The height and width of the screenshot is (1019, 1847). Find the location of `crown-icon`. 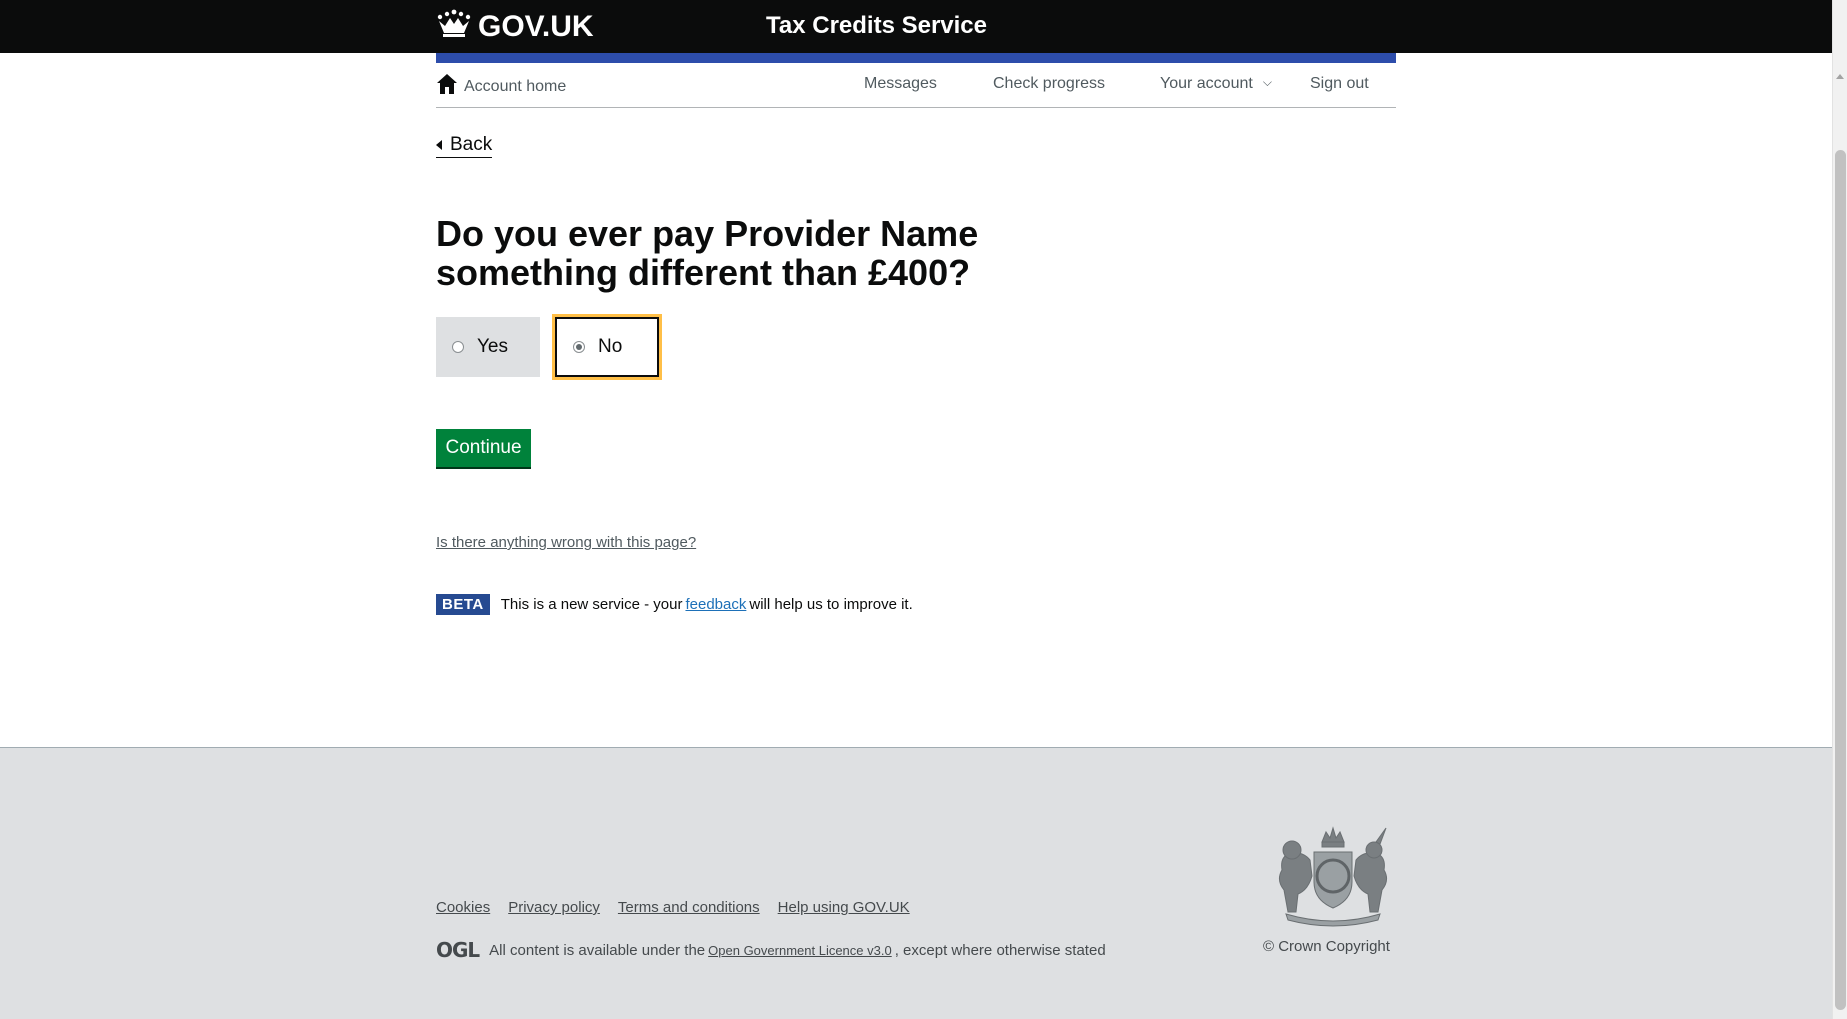

crown-icon is located at coordinates (454, 26).